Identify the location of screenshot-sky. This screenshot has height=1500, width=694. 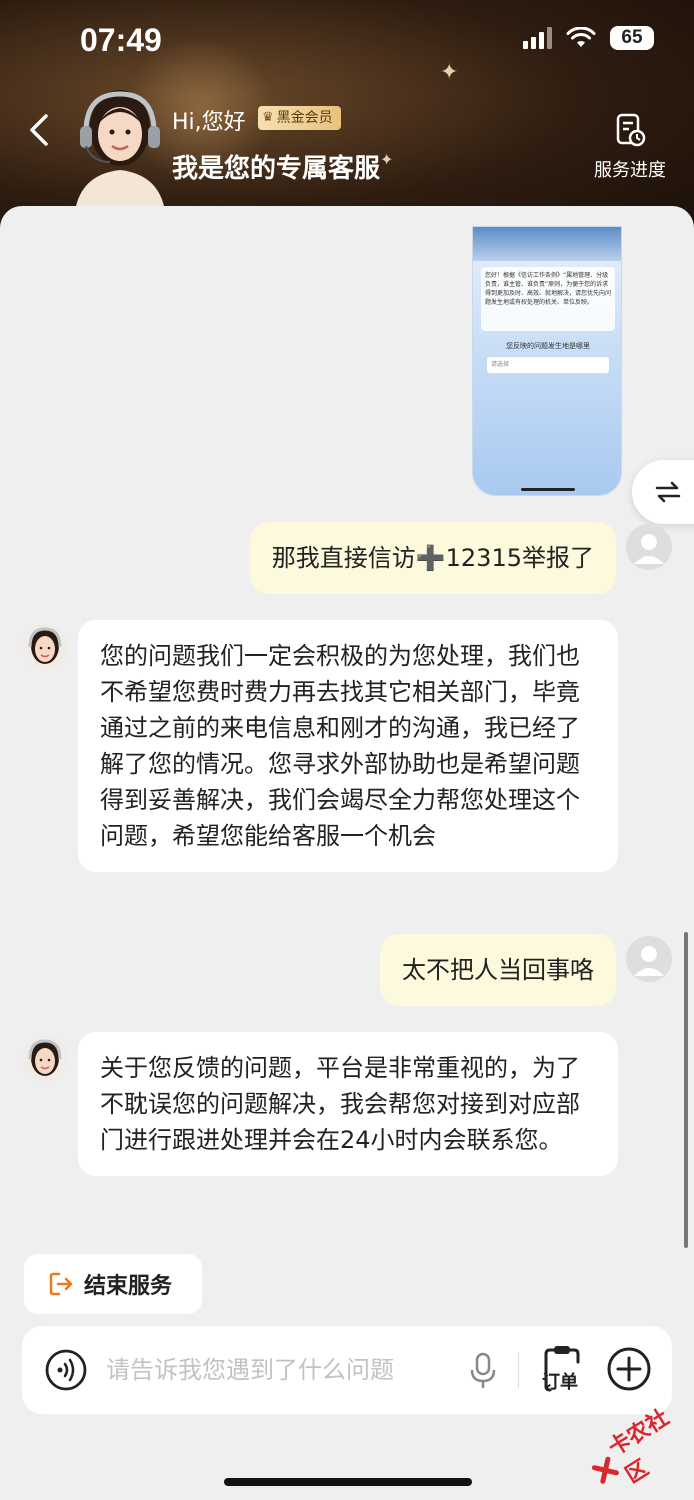
(547, 244).